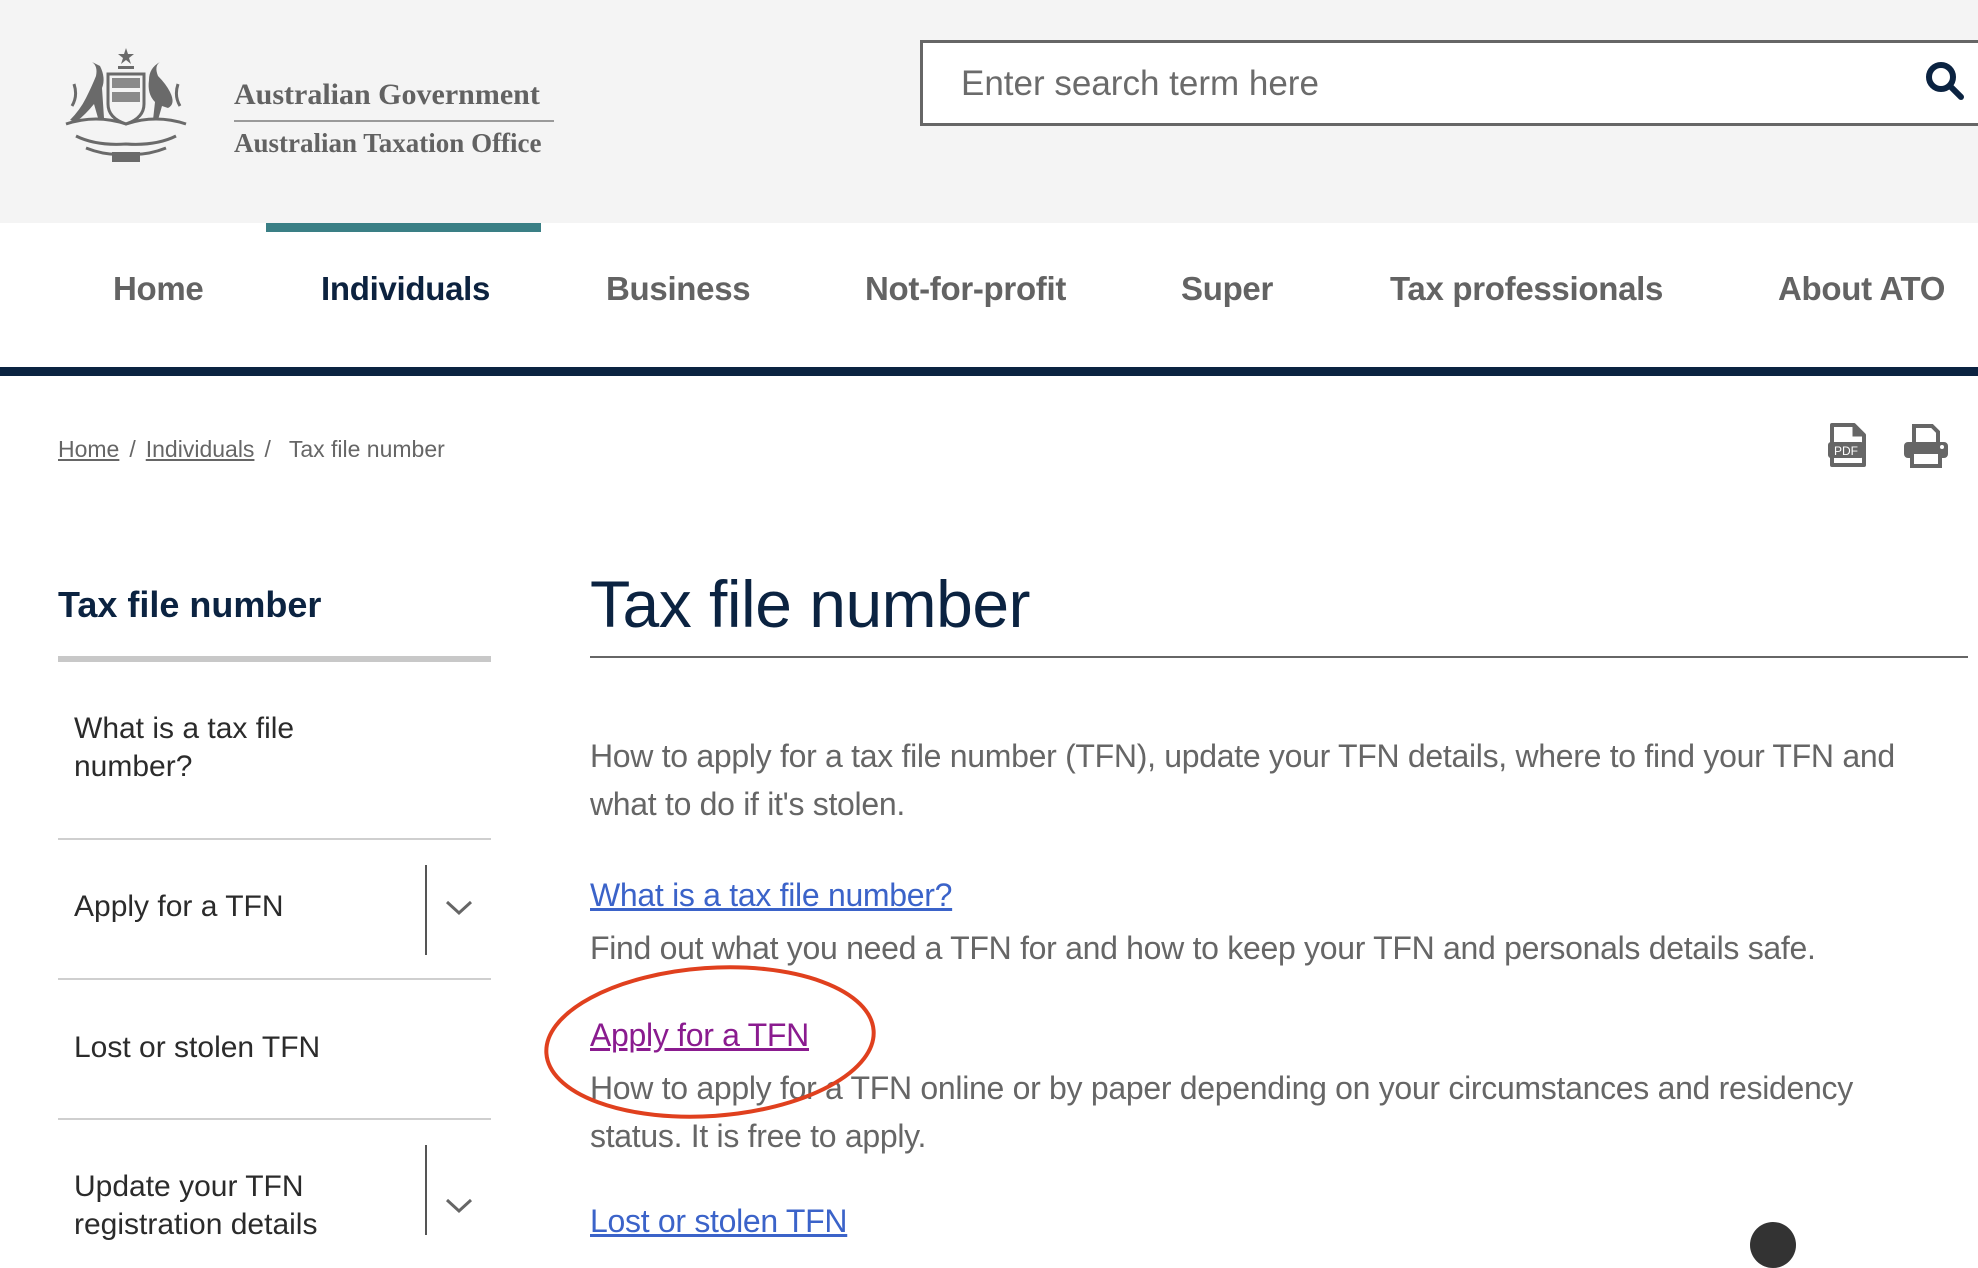  Describe the element at coordinates (1279, 657) in the screenshot. I see `title-rule` at that location.